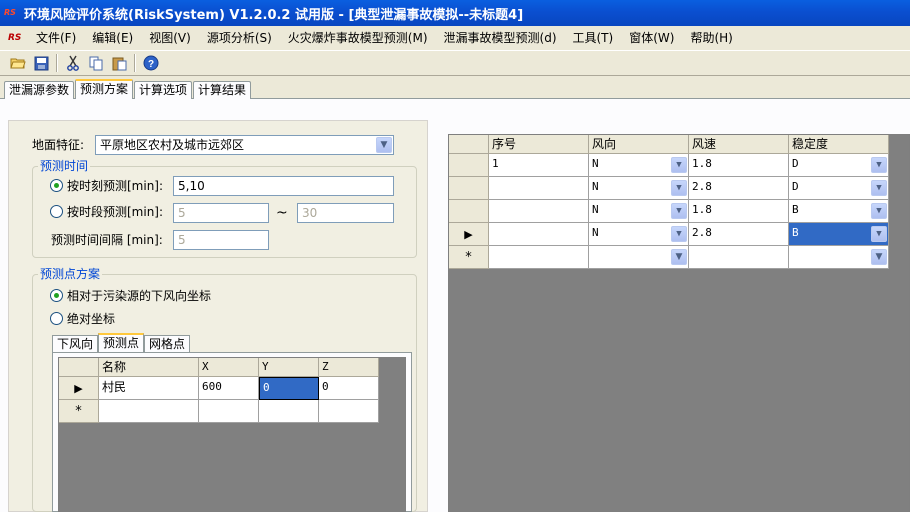 This screenshot has height=512, width=910. Describe the element at coordinates (104, 89) in the screenshot. I see `tab-prediction-plan: 预测方案` at that location.